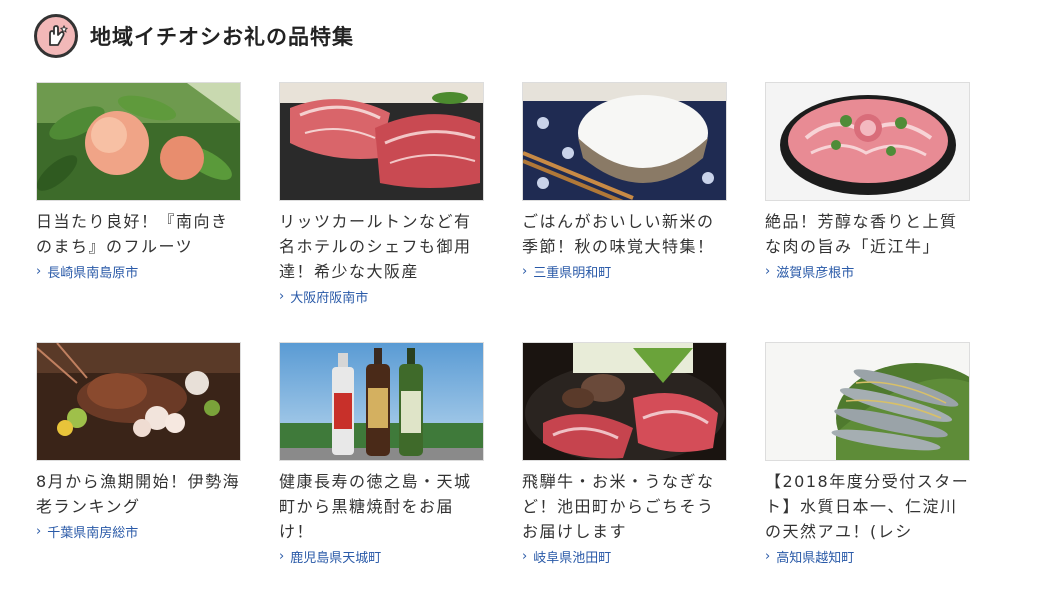  I want to click on location-link: › 滋賀県彦根市, so click(867, 271).